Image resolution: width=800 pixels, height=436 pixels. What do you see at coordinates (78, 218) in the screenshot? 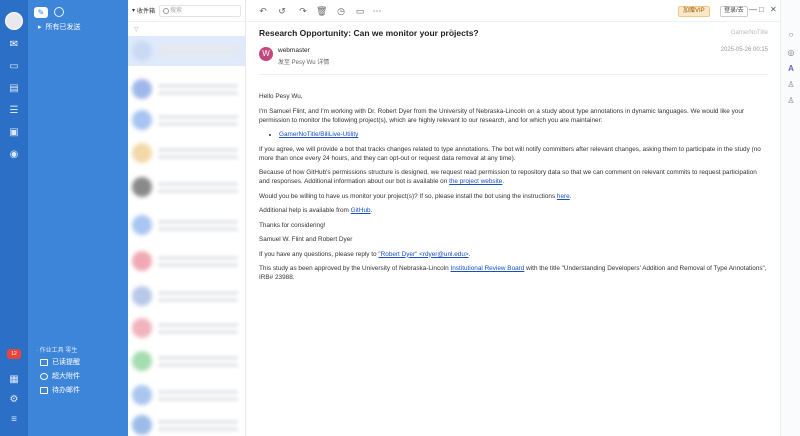
I see `folder-panel: ✎ ▸ 所有已发送 · 作业工具 零生 已读提醒 超大附件 待办邮件` at bounding box center [78, 218].